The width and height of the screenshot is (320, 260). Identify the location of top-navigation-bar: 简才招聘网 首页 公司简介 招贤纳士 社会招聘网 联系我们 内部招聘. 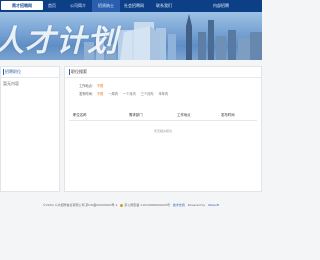
(131, 9).